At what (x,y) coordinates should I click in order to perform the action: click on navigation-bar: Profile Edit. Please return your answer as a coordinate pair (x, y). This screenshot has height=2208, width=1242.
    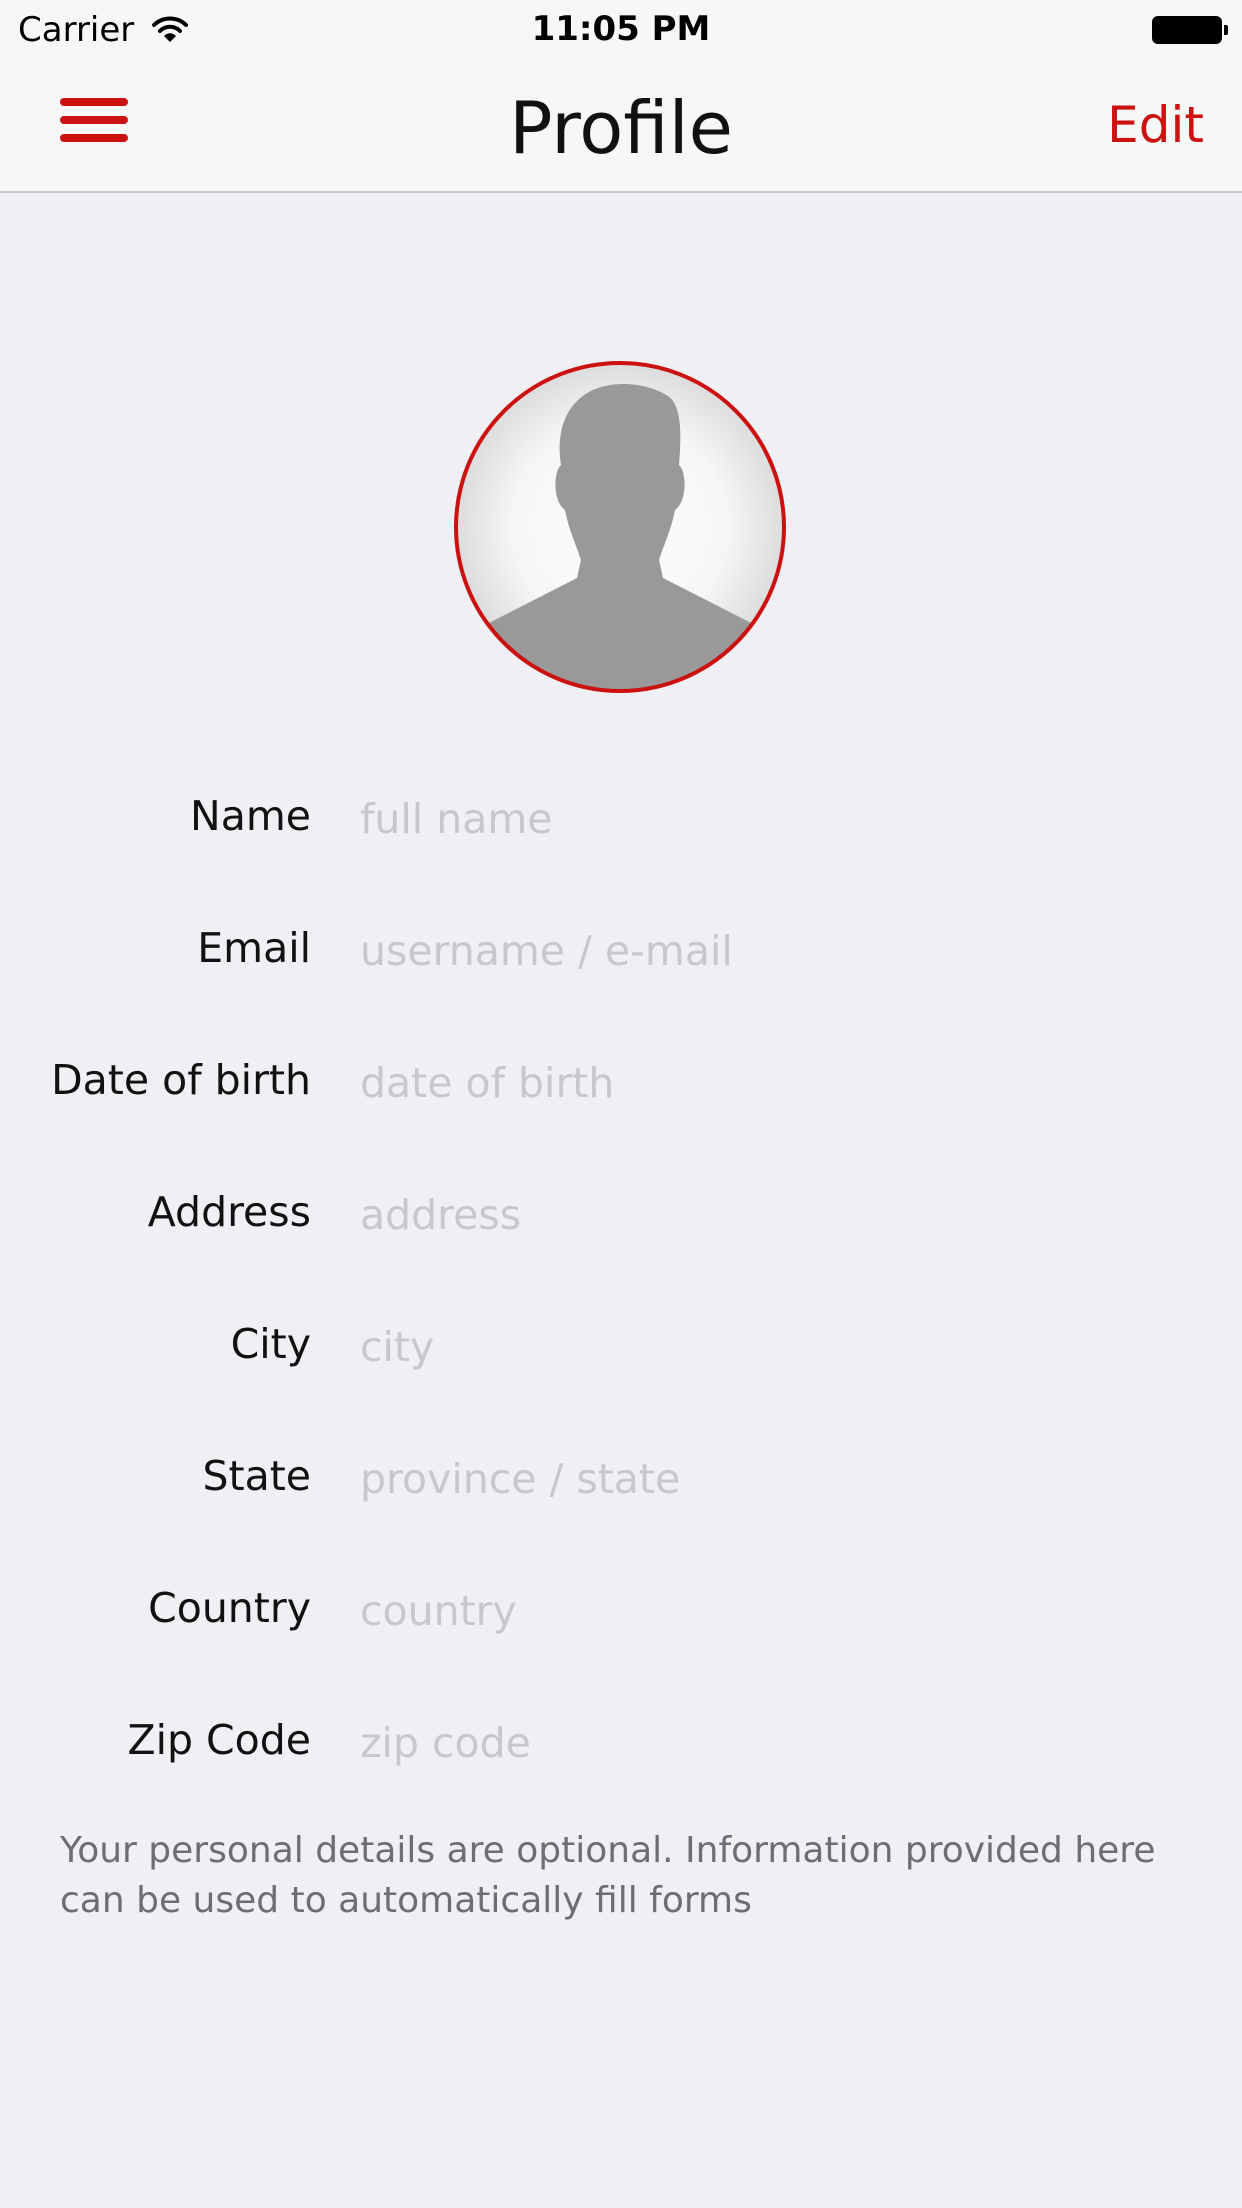
    Looking at the image, I should click on (621, 126).